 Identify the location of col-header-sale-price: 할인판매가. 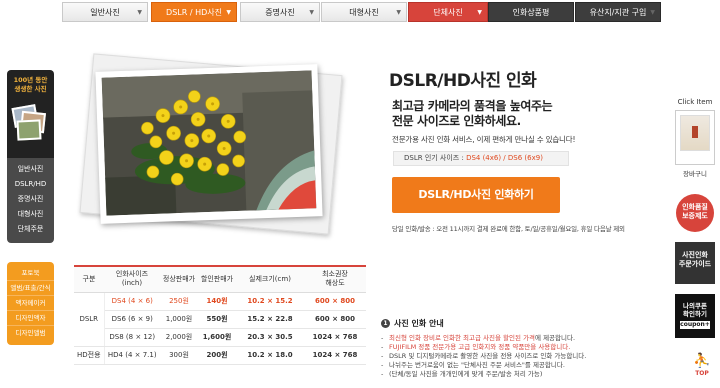
(217, 279).